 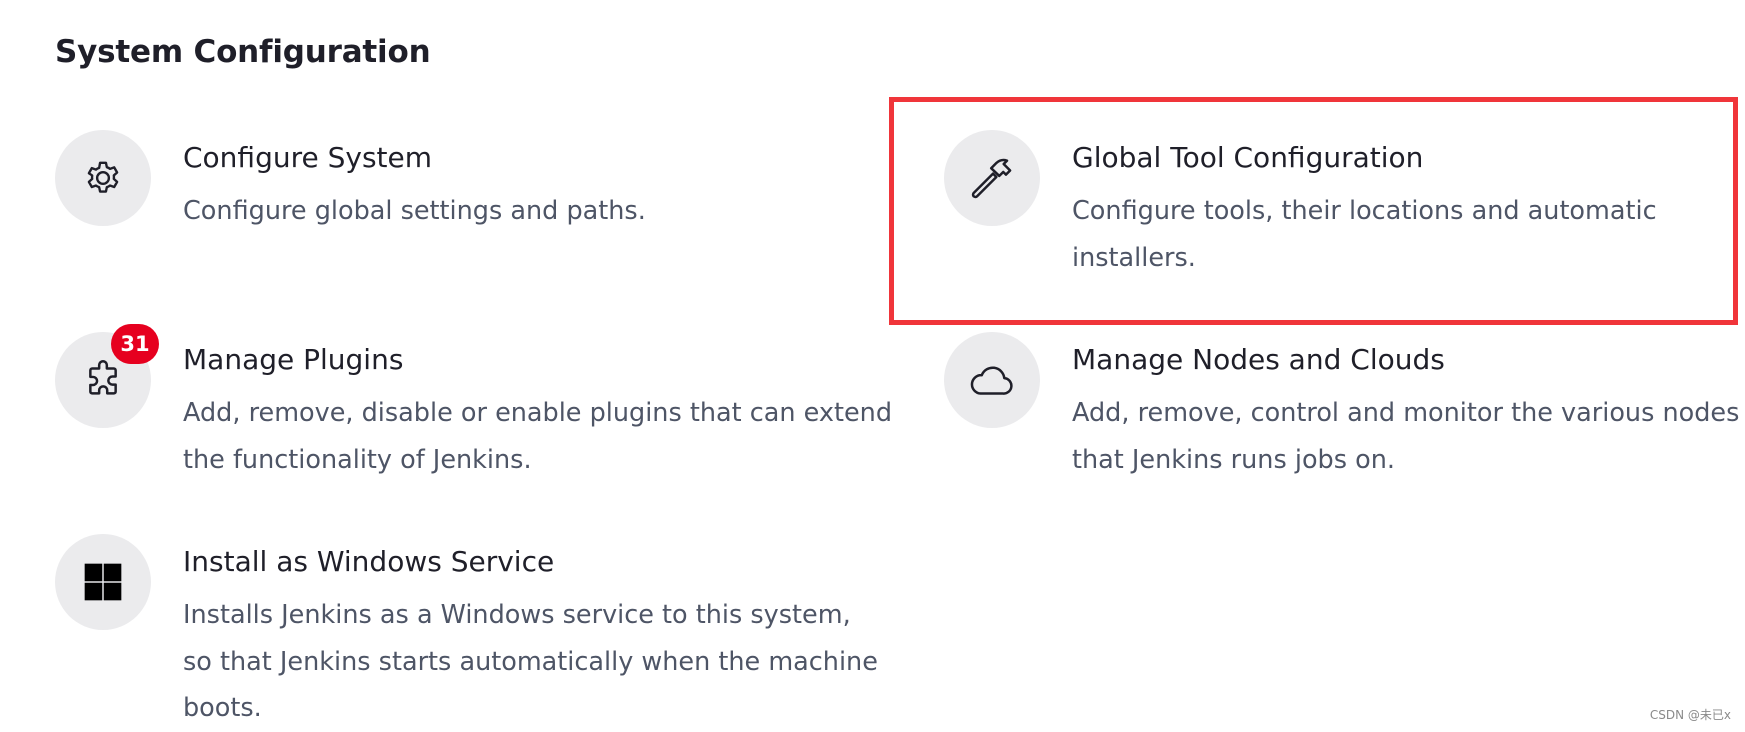 What do you see at coordinates (1258, 359) in the screenshot?
I see `item-title: Manage Nodes and Clouds` at bounding box center [1258, 359].